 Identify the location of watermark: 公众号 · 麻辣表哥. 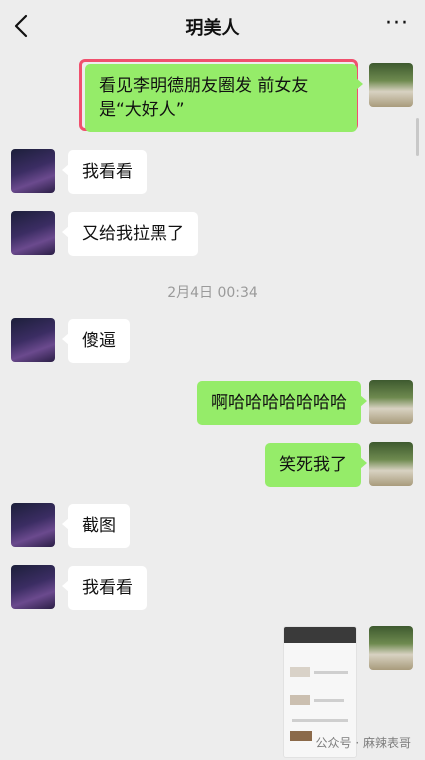
(363, 743).